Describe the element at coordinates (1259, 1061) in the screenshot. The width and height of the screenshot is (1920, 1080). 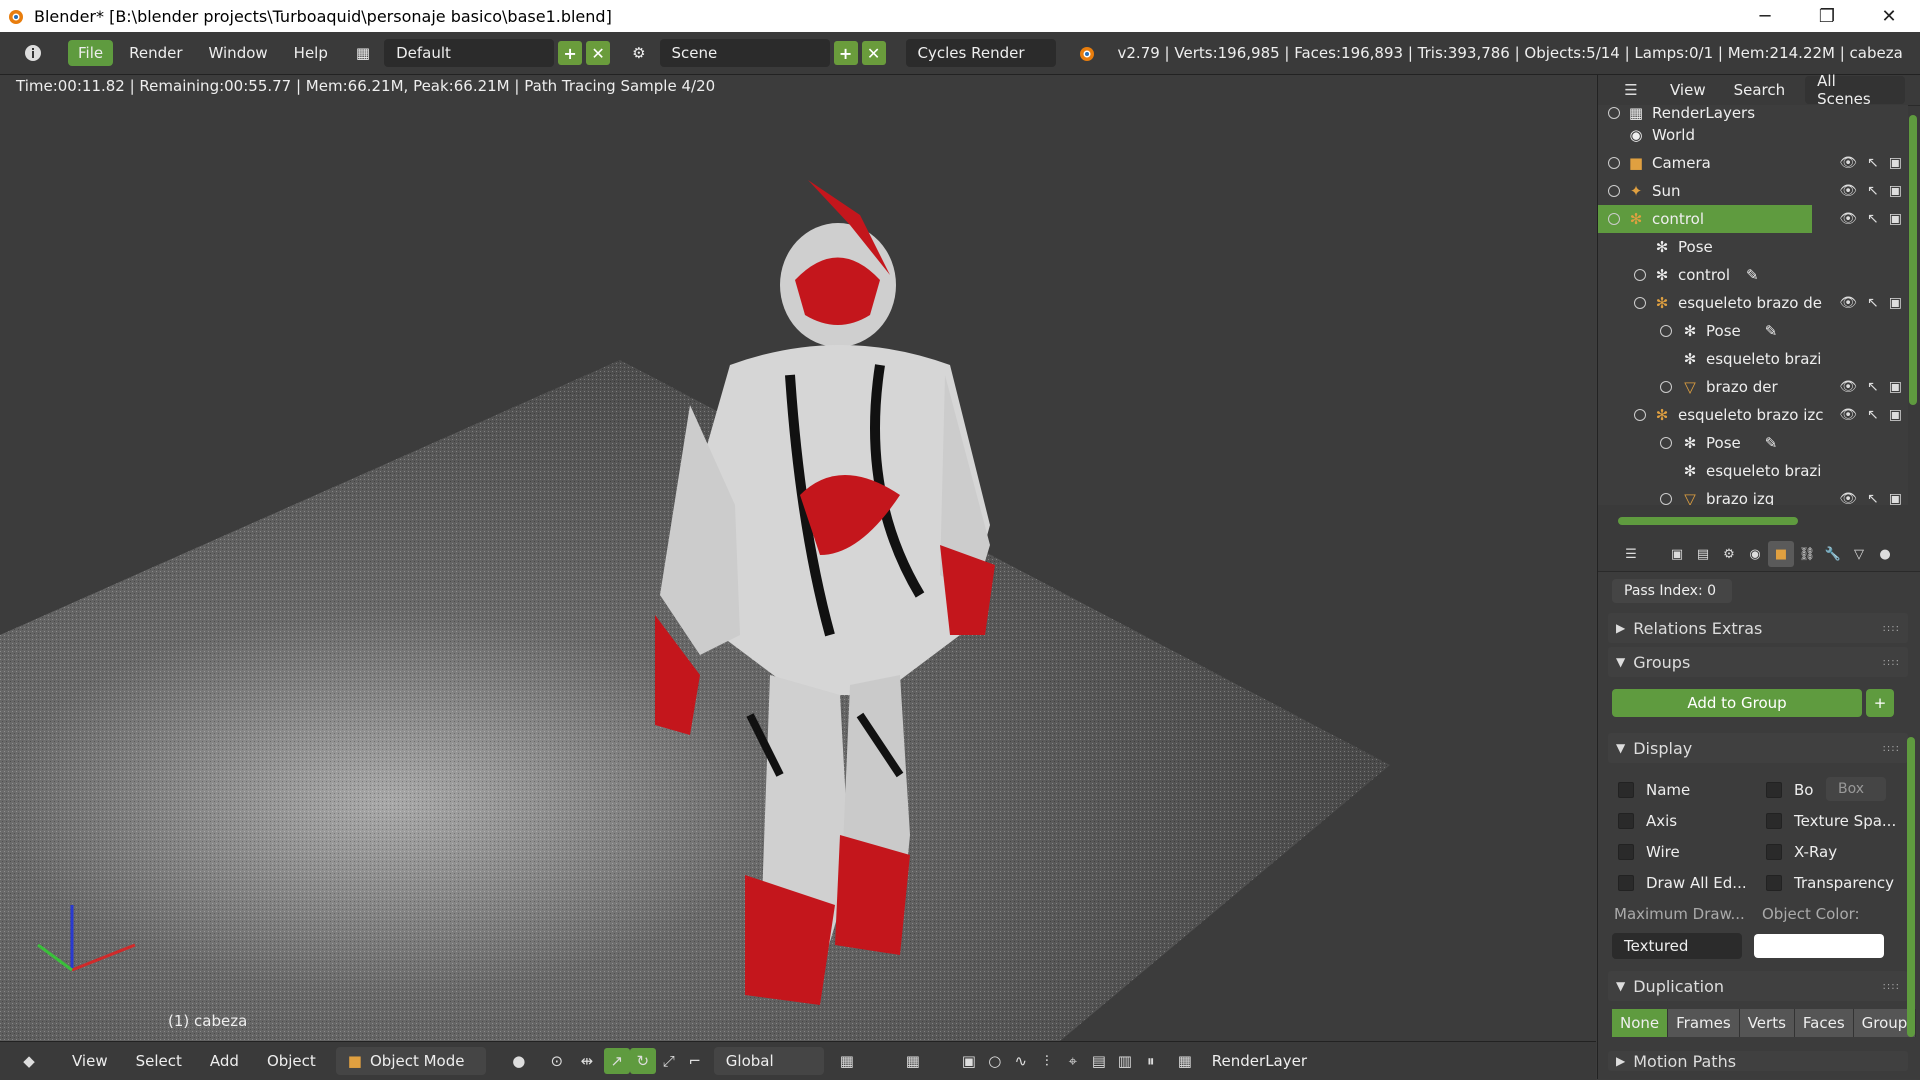
I see `render-layer-label: RenderLayer` at that location.